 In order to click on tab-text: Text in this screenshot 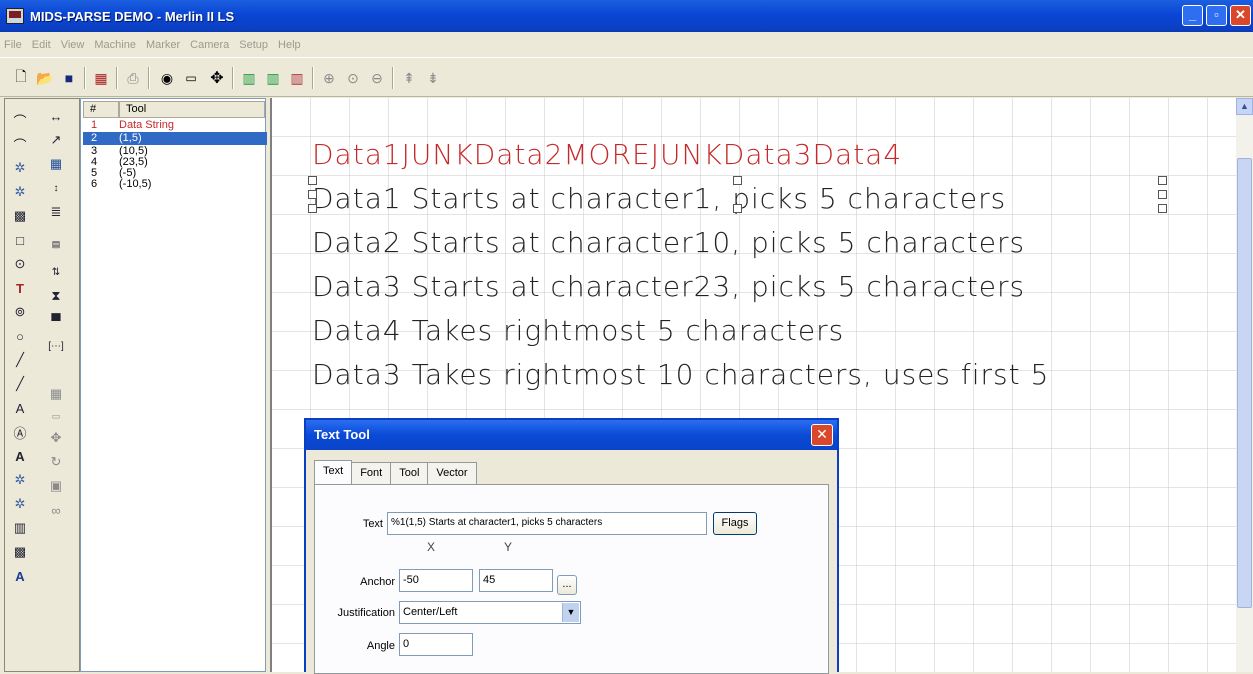, I will do `click(333, 472)`.